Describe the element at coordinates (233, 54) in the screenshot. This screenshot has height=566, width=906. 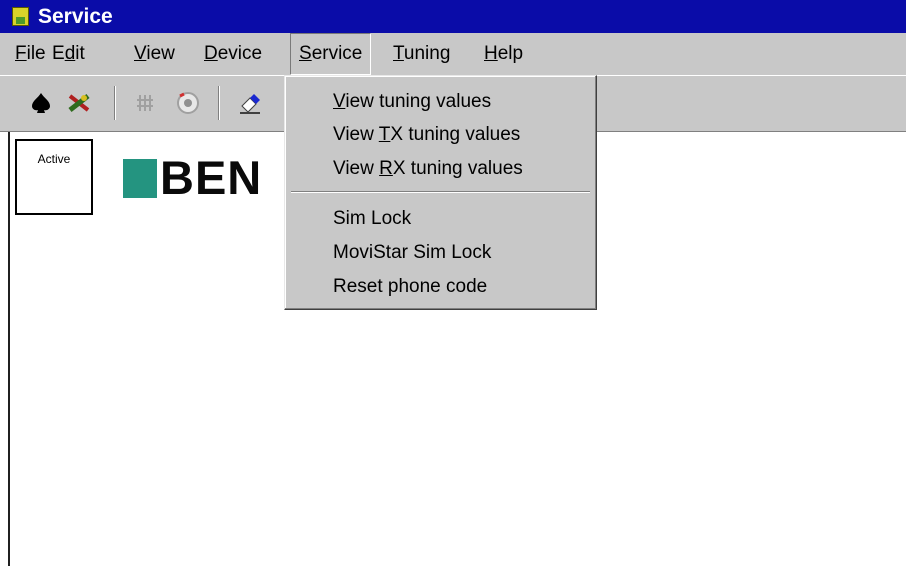
I see `menu-device: Device` at that location.